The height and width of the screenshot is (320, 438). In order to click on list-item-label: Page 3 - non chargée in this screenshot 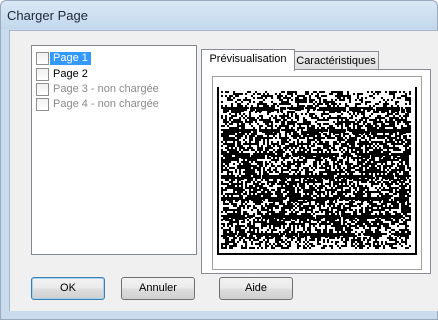, I will do `click(106, 89)`.